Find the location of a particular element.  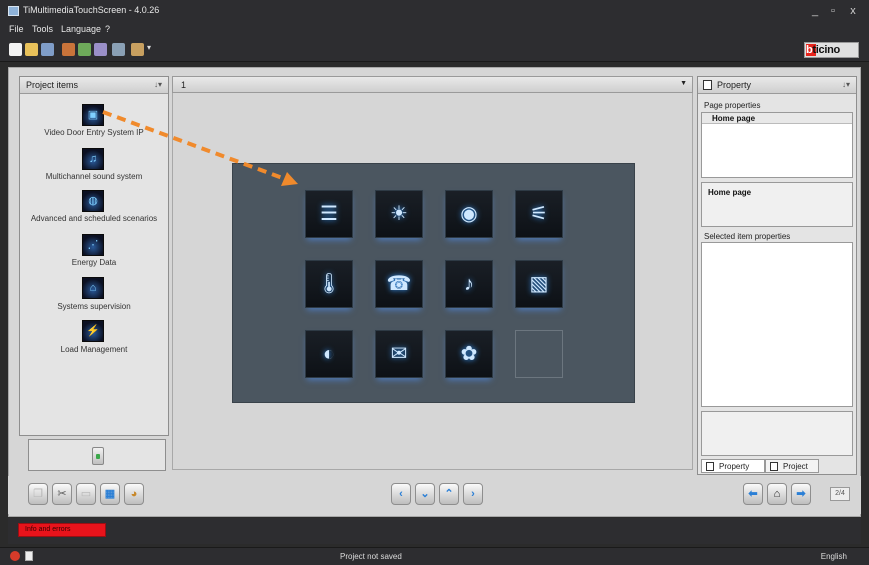

bottom-toolbar: ❐ ✂ ▭ ▦ ◕ ‹ ⌄ ⌃ › ⬅ ⌂ ➡ 2/4 is located at coordinates (434, 495).